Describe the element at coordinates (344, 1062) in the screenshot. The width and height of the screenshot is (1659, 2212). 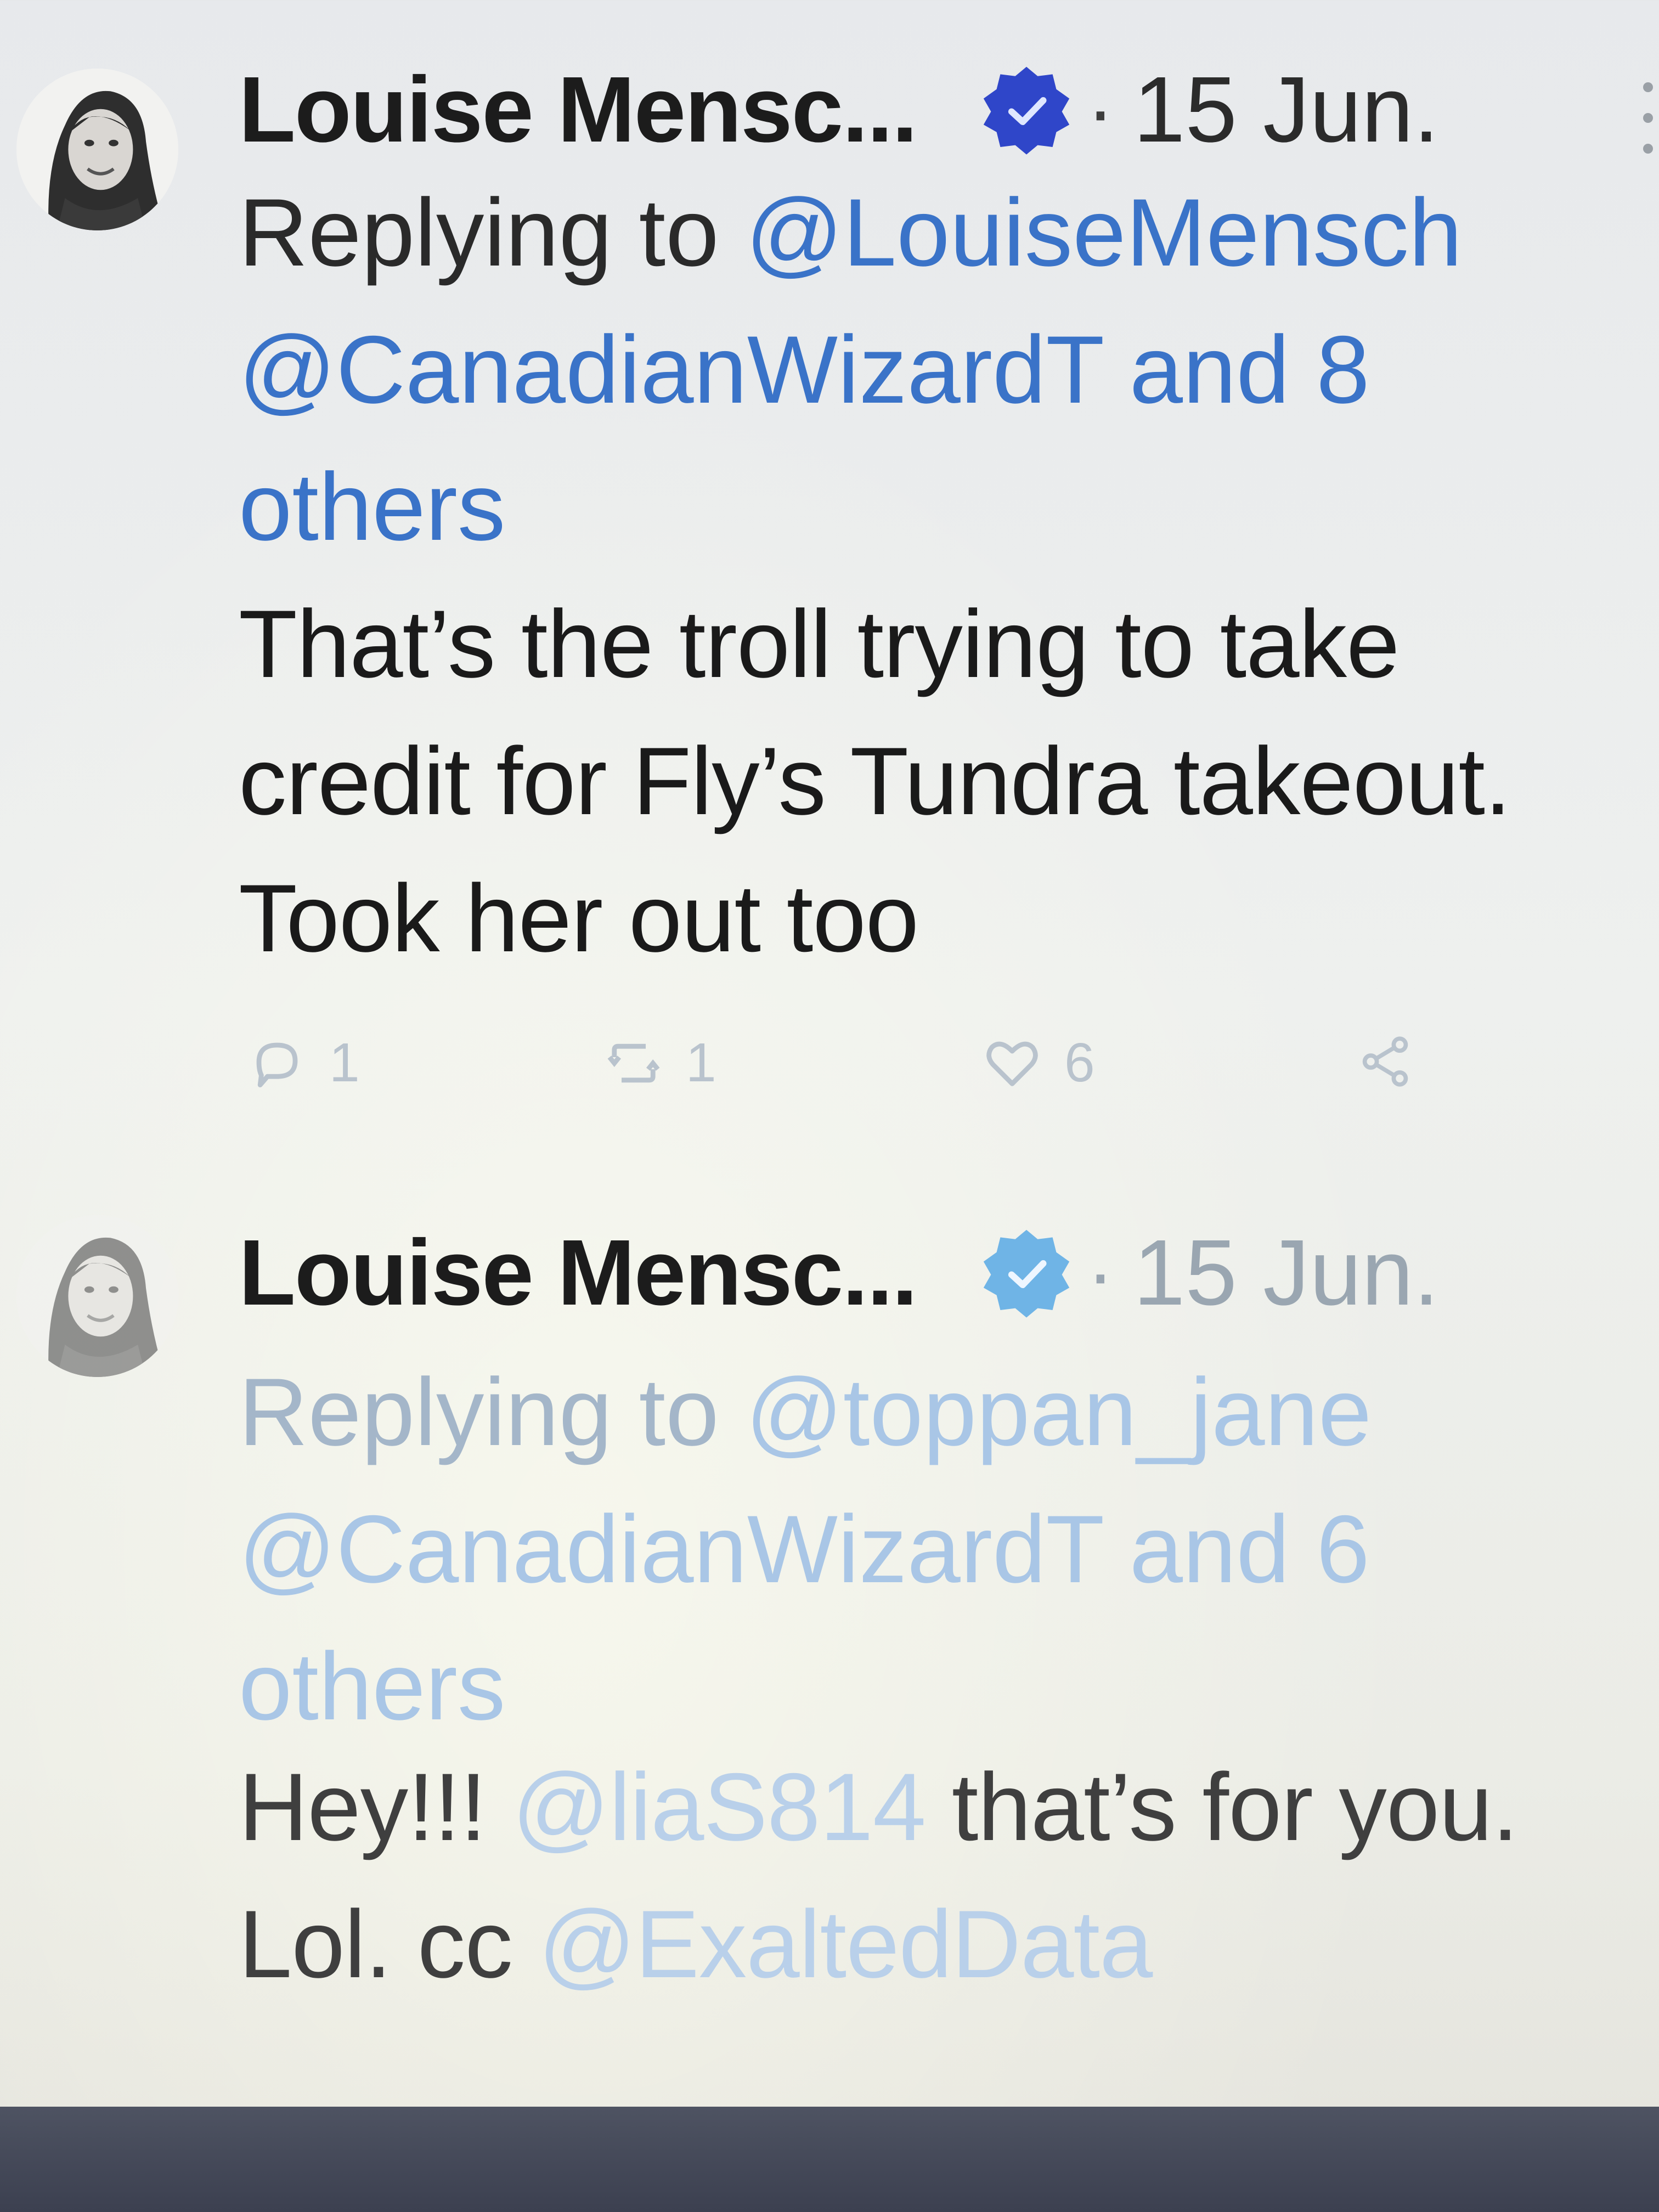
I see `reply-count: 1` at that location.